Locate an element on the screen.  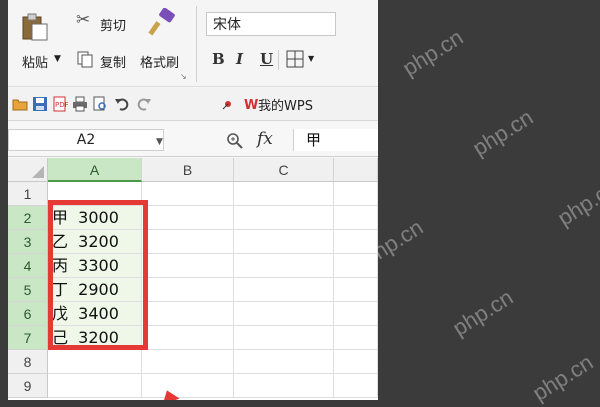
cell-d8 is located at coordinates (356, 362).